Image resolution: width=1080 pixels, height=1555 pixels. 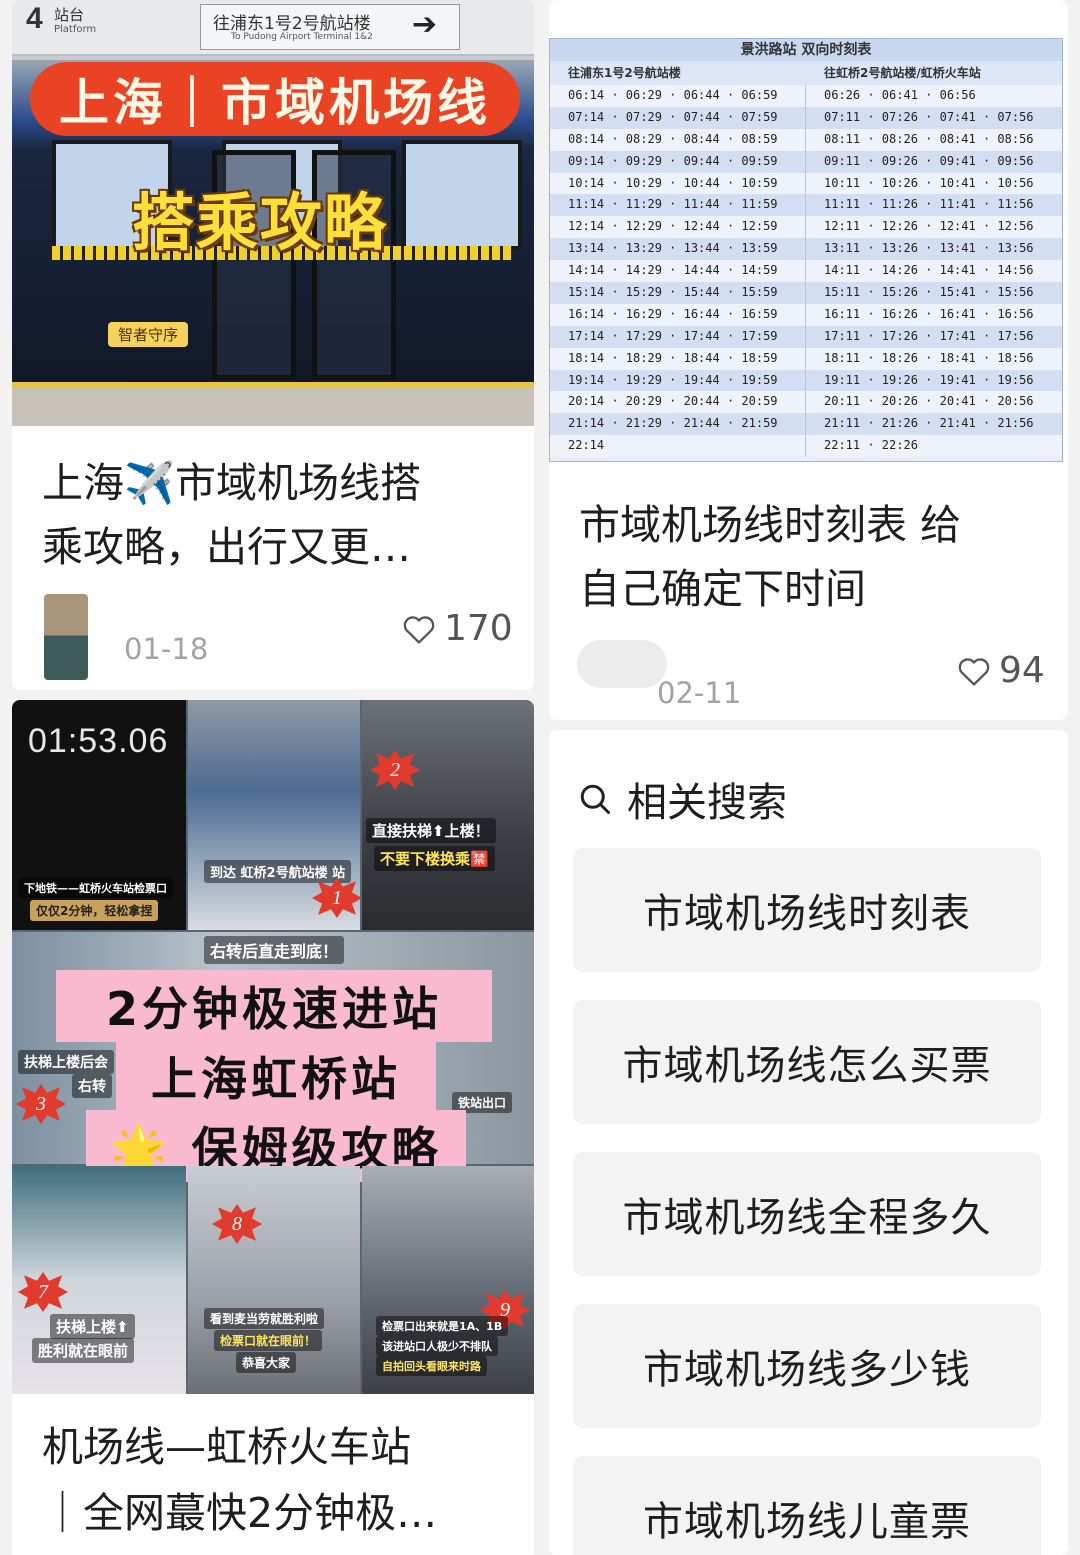 What do you see at coordinates (929, 313) in the screenshot?
I see `timetable-cell-right: 16:11 · 16:26 · 16:41 · 16:56` at bounding box center [929, 313].